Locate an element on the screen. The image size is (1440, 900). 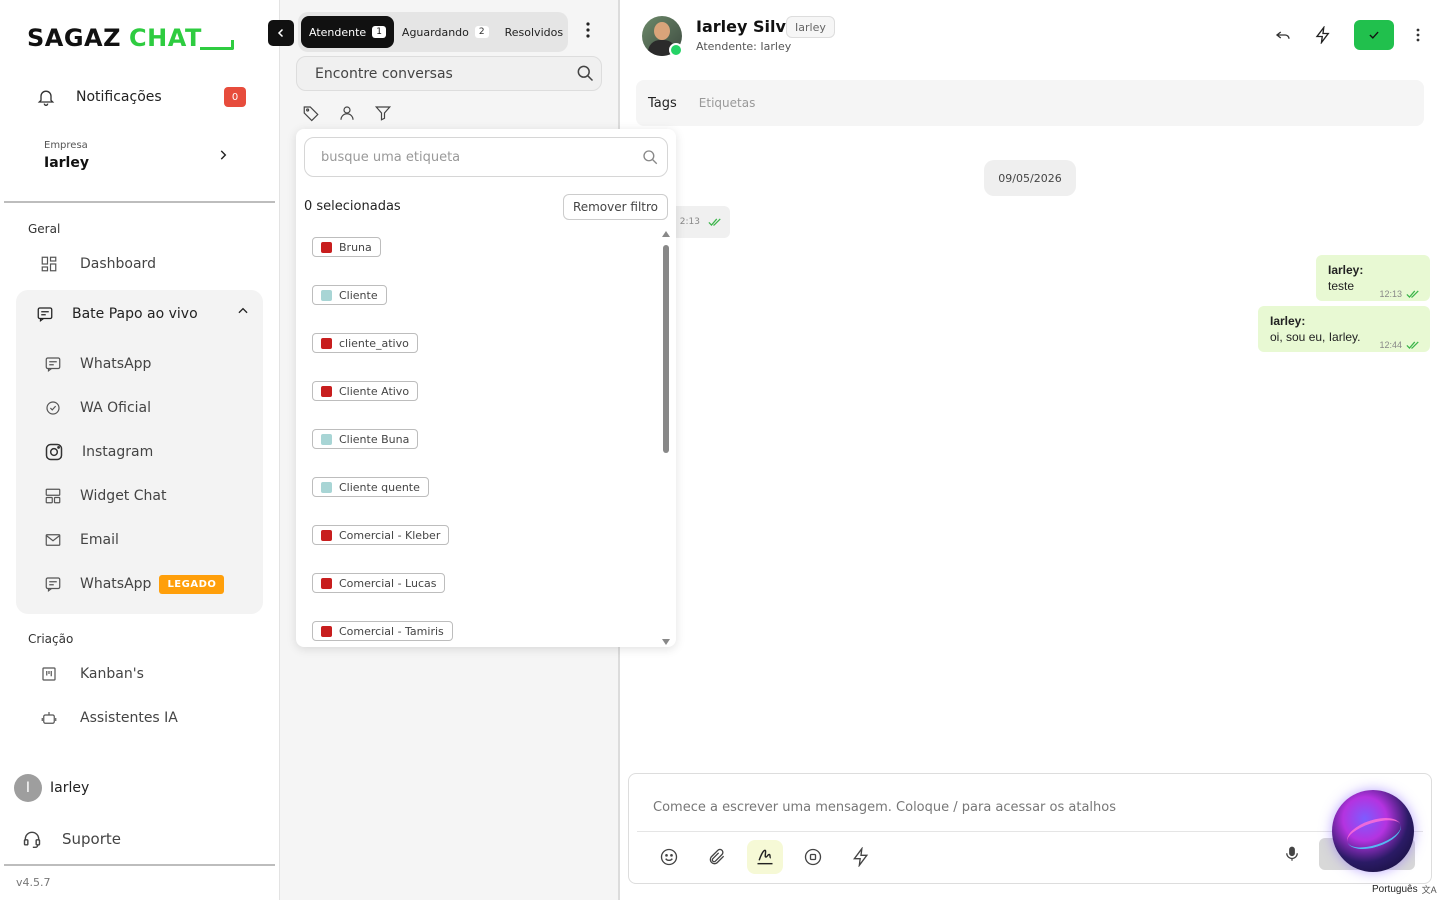
chevron-up-icon is located at coordinates (243, 311).